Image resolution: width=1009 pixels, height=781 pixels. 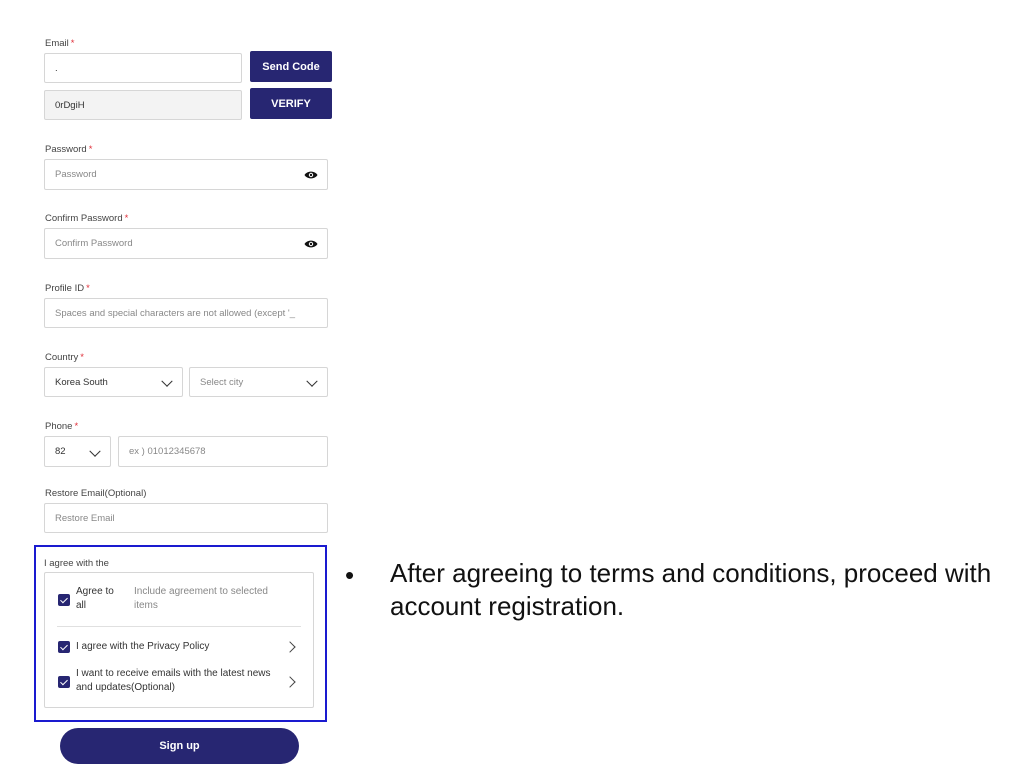 What do you see at coordinates (64, 682) in the screenshot?
I see `news-checkbox` at bounding box center [64, 682].